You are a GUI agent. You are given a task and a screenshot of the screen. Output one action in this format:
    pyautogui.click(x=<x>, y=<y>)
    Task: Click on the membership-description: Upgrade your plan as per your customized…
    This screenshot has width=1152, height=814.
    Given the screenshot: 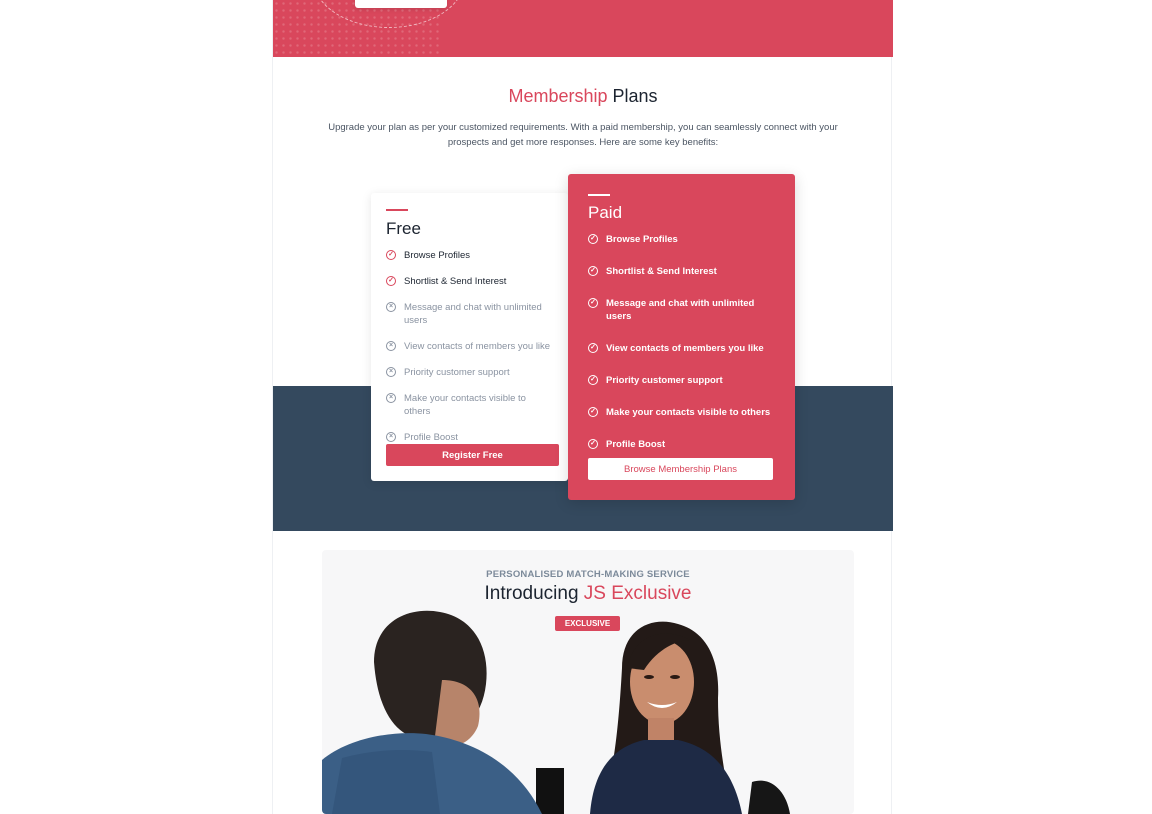 What is the action you would take?
    pyautogui.click(x=583, y=135)
    